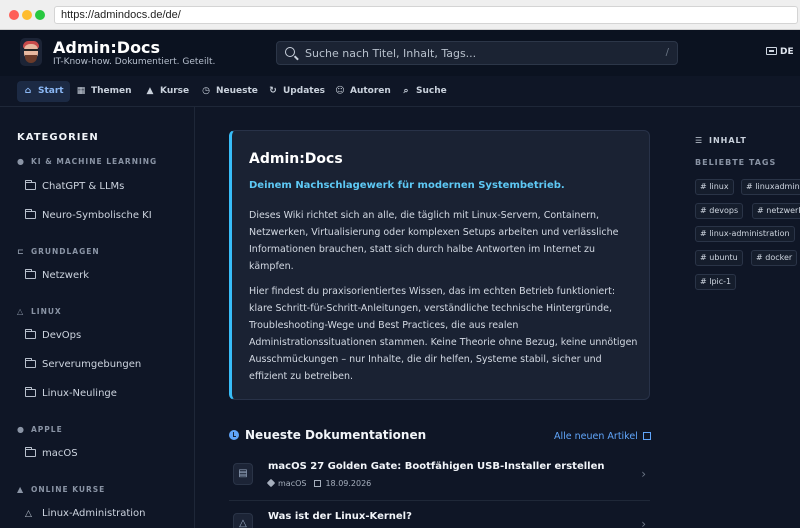 This screenshot has height=528, width=800. I want to click on nav-themen: ▦ Themen, so click(104, 91).